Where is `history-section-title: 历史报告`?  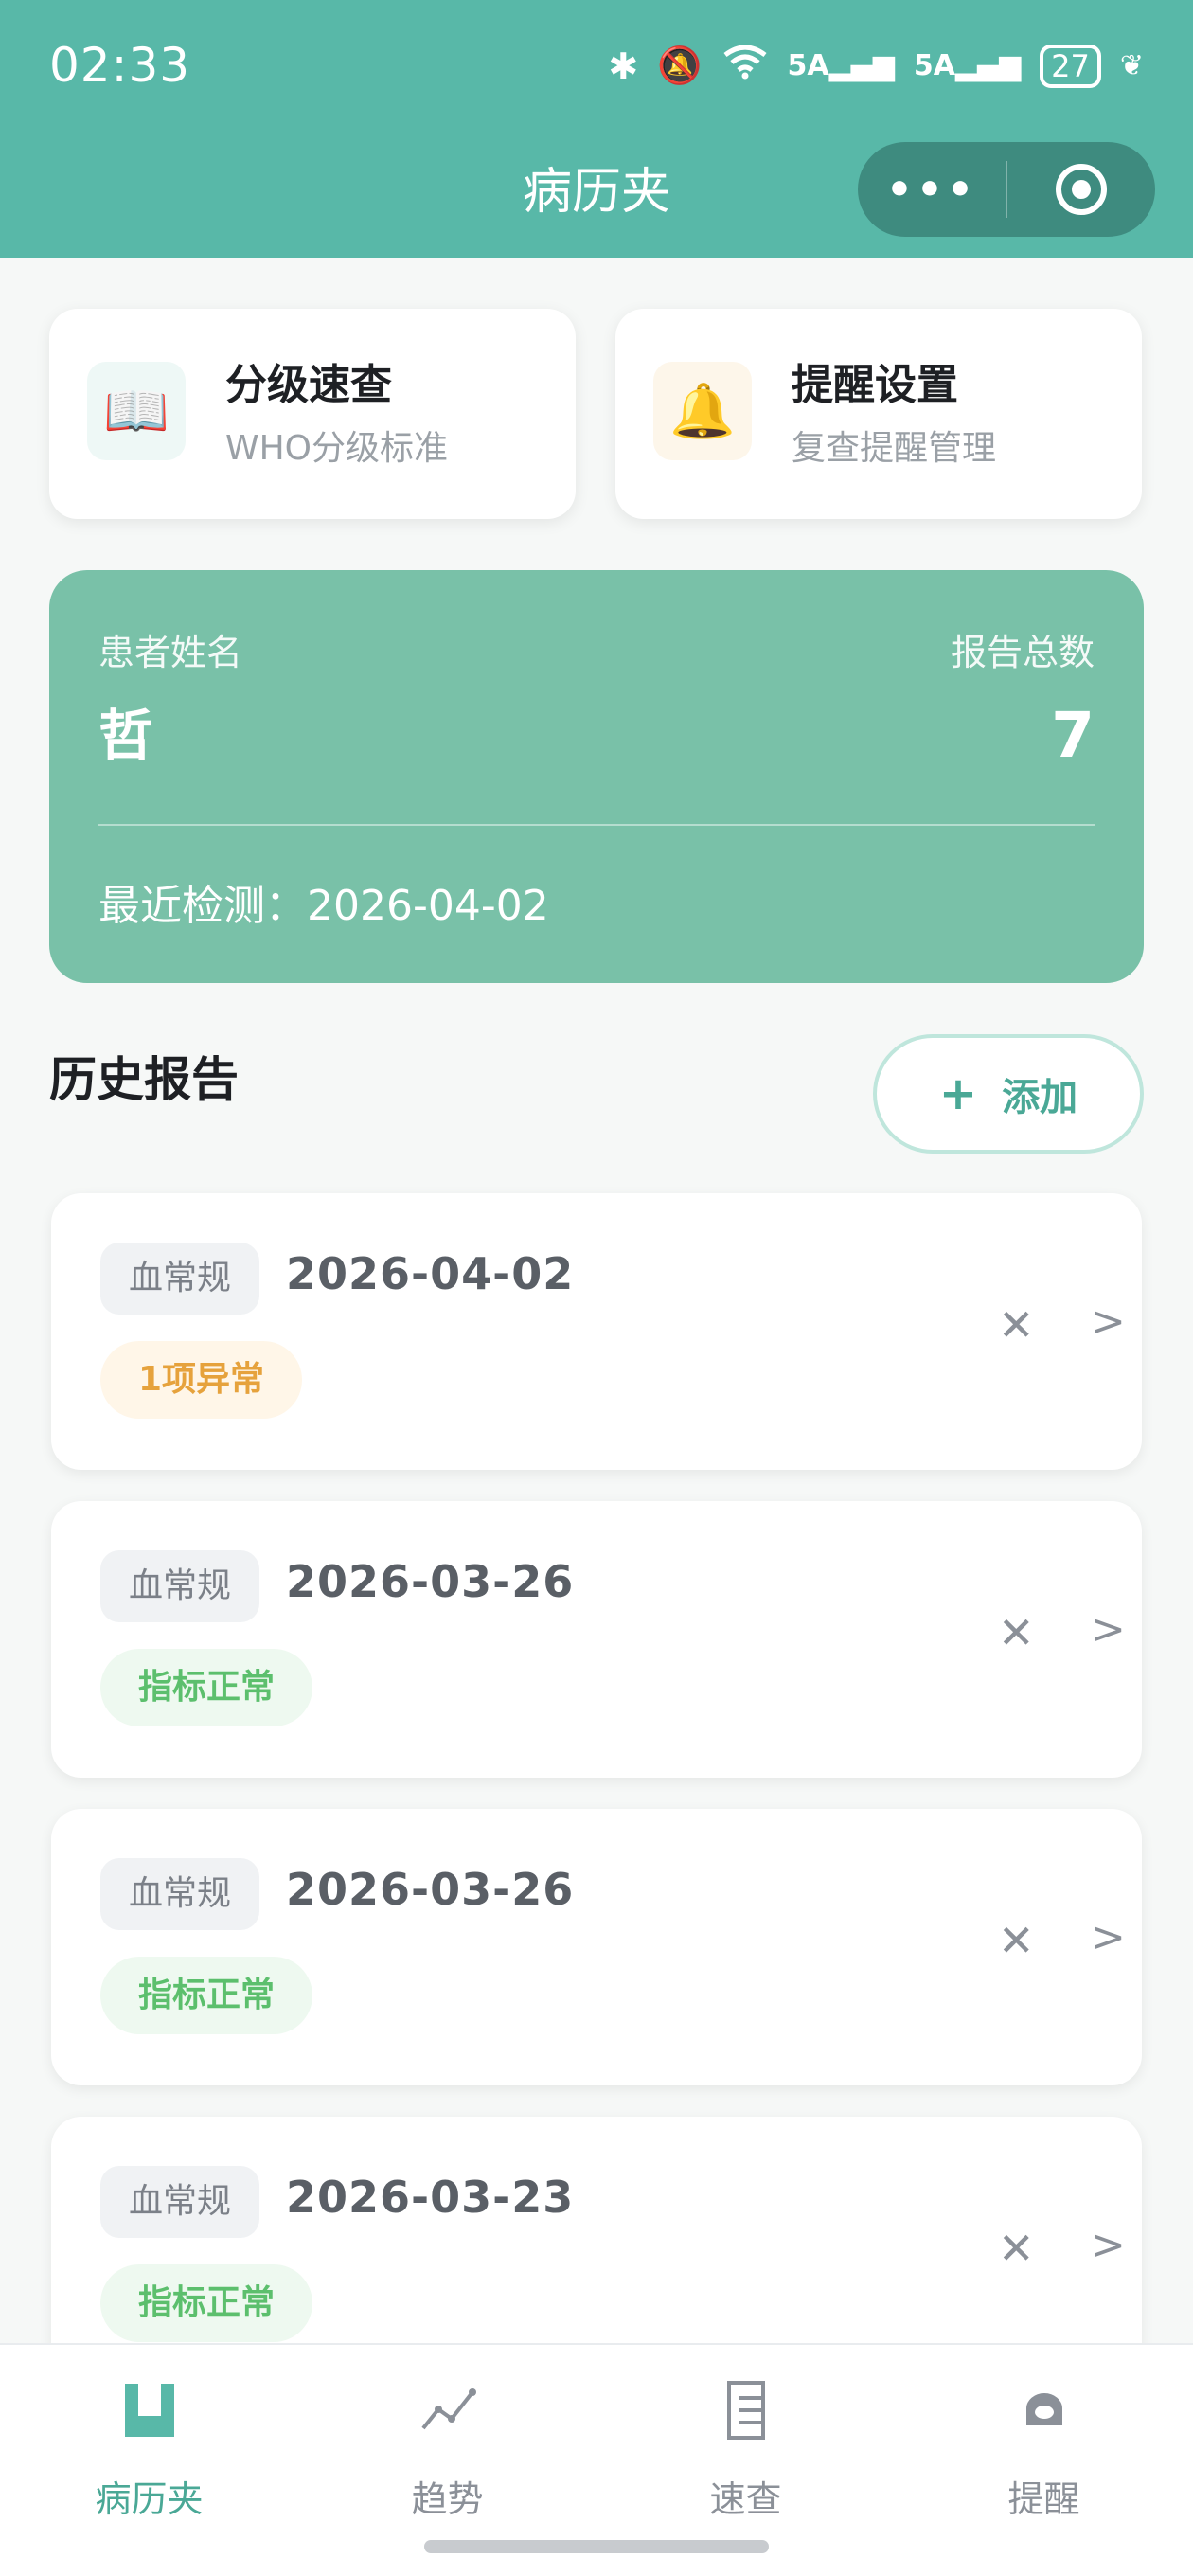
history-section-title: 历史报告 is located at coordinates (144, 1079).